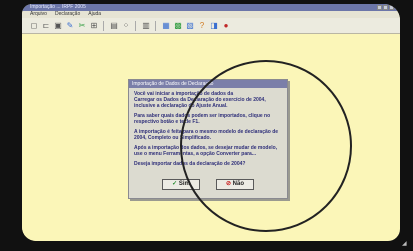 This screenshot has height=251, width=413. Describe the element at coordinates (82, 26) in the screenshot. I see `cut-icon: ✂` at that location.